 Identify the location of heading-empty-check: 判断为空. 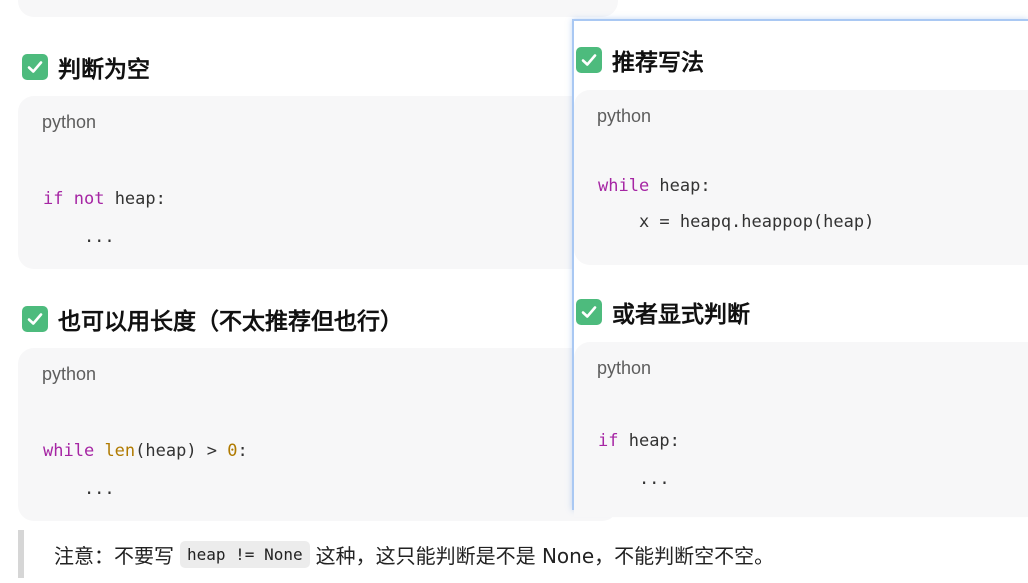
(86, 67).